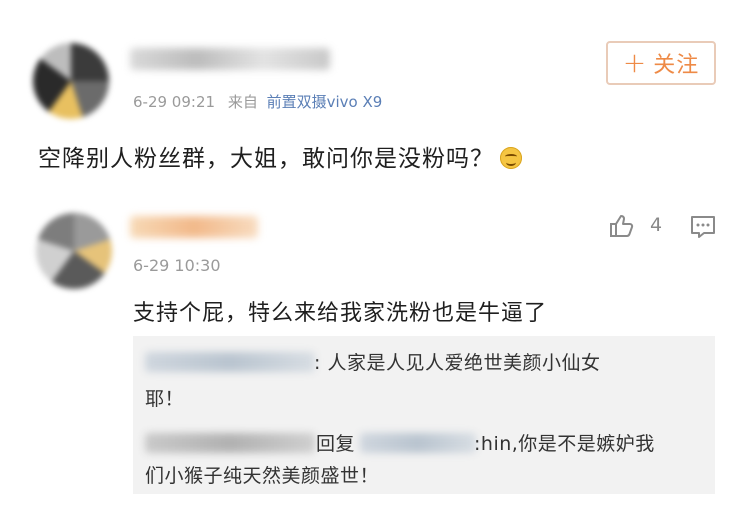 This screenshot has width=750, height=510. I want to click on post-meta: 6-29 09:21 来自 前置双摄vivo X9, so click(257, 101).